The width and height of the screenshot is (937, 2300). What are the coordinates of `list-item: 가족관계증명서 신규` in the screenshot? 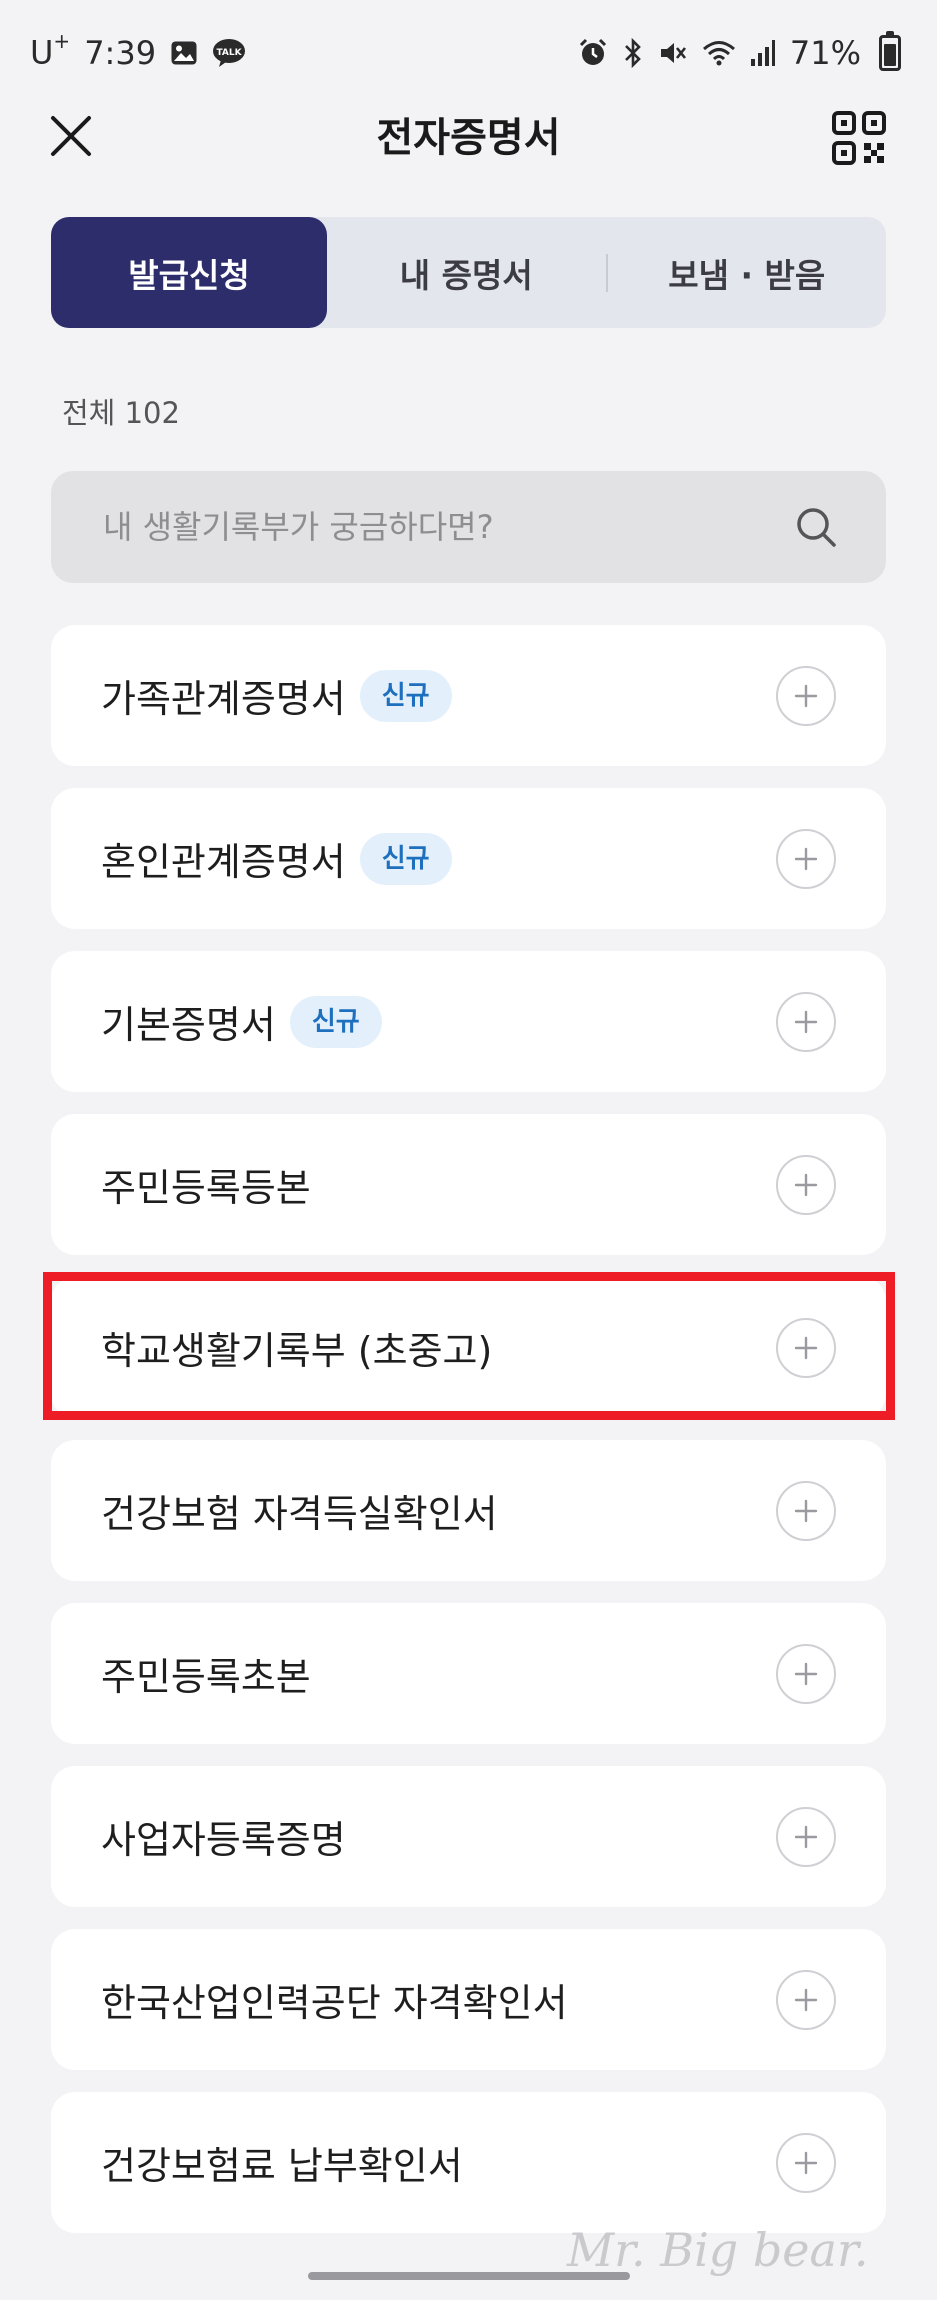 It's located at (468, 695).